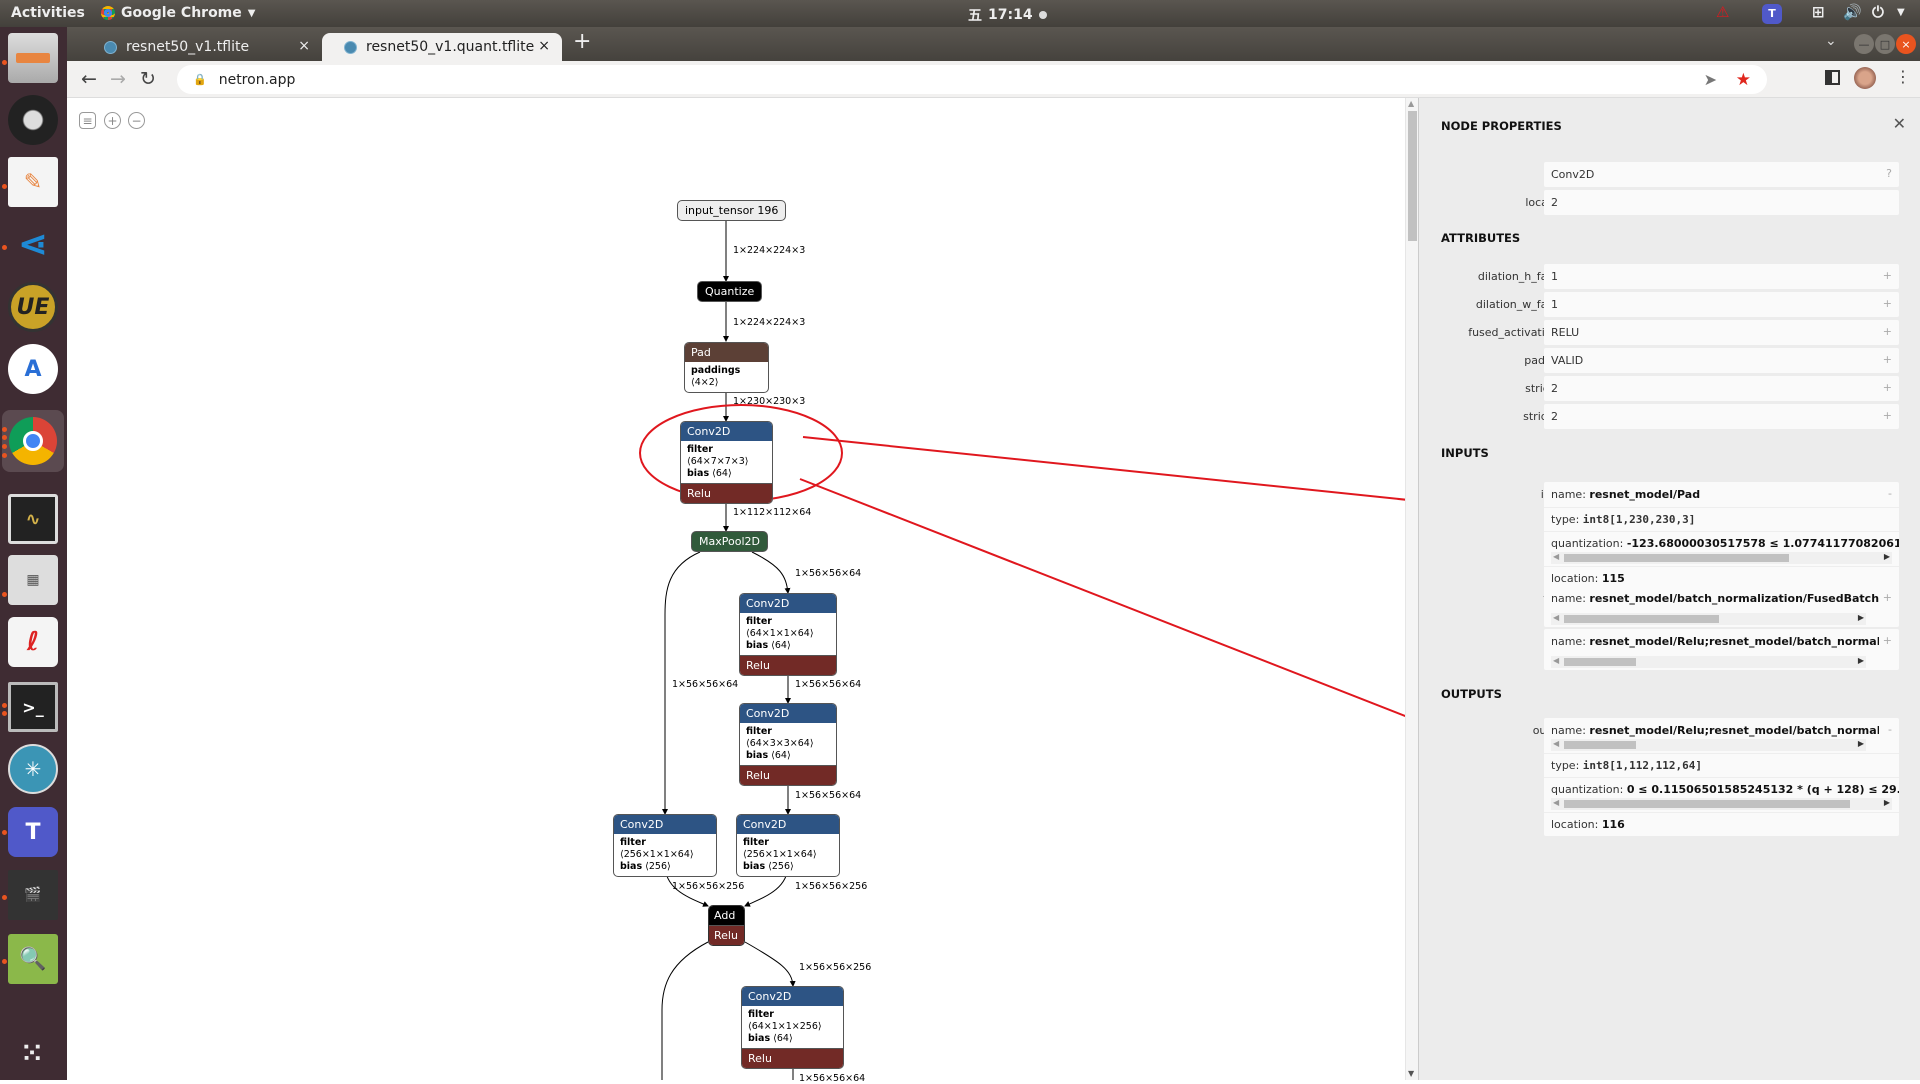 The image size is (1920, 1084). I want to click on close-window-button: ×, so click(1906, 44).